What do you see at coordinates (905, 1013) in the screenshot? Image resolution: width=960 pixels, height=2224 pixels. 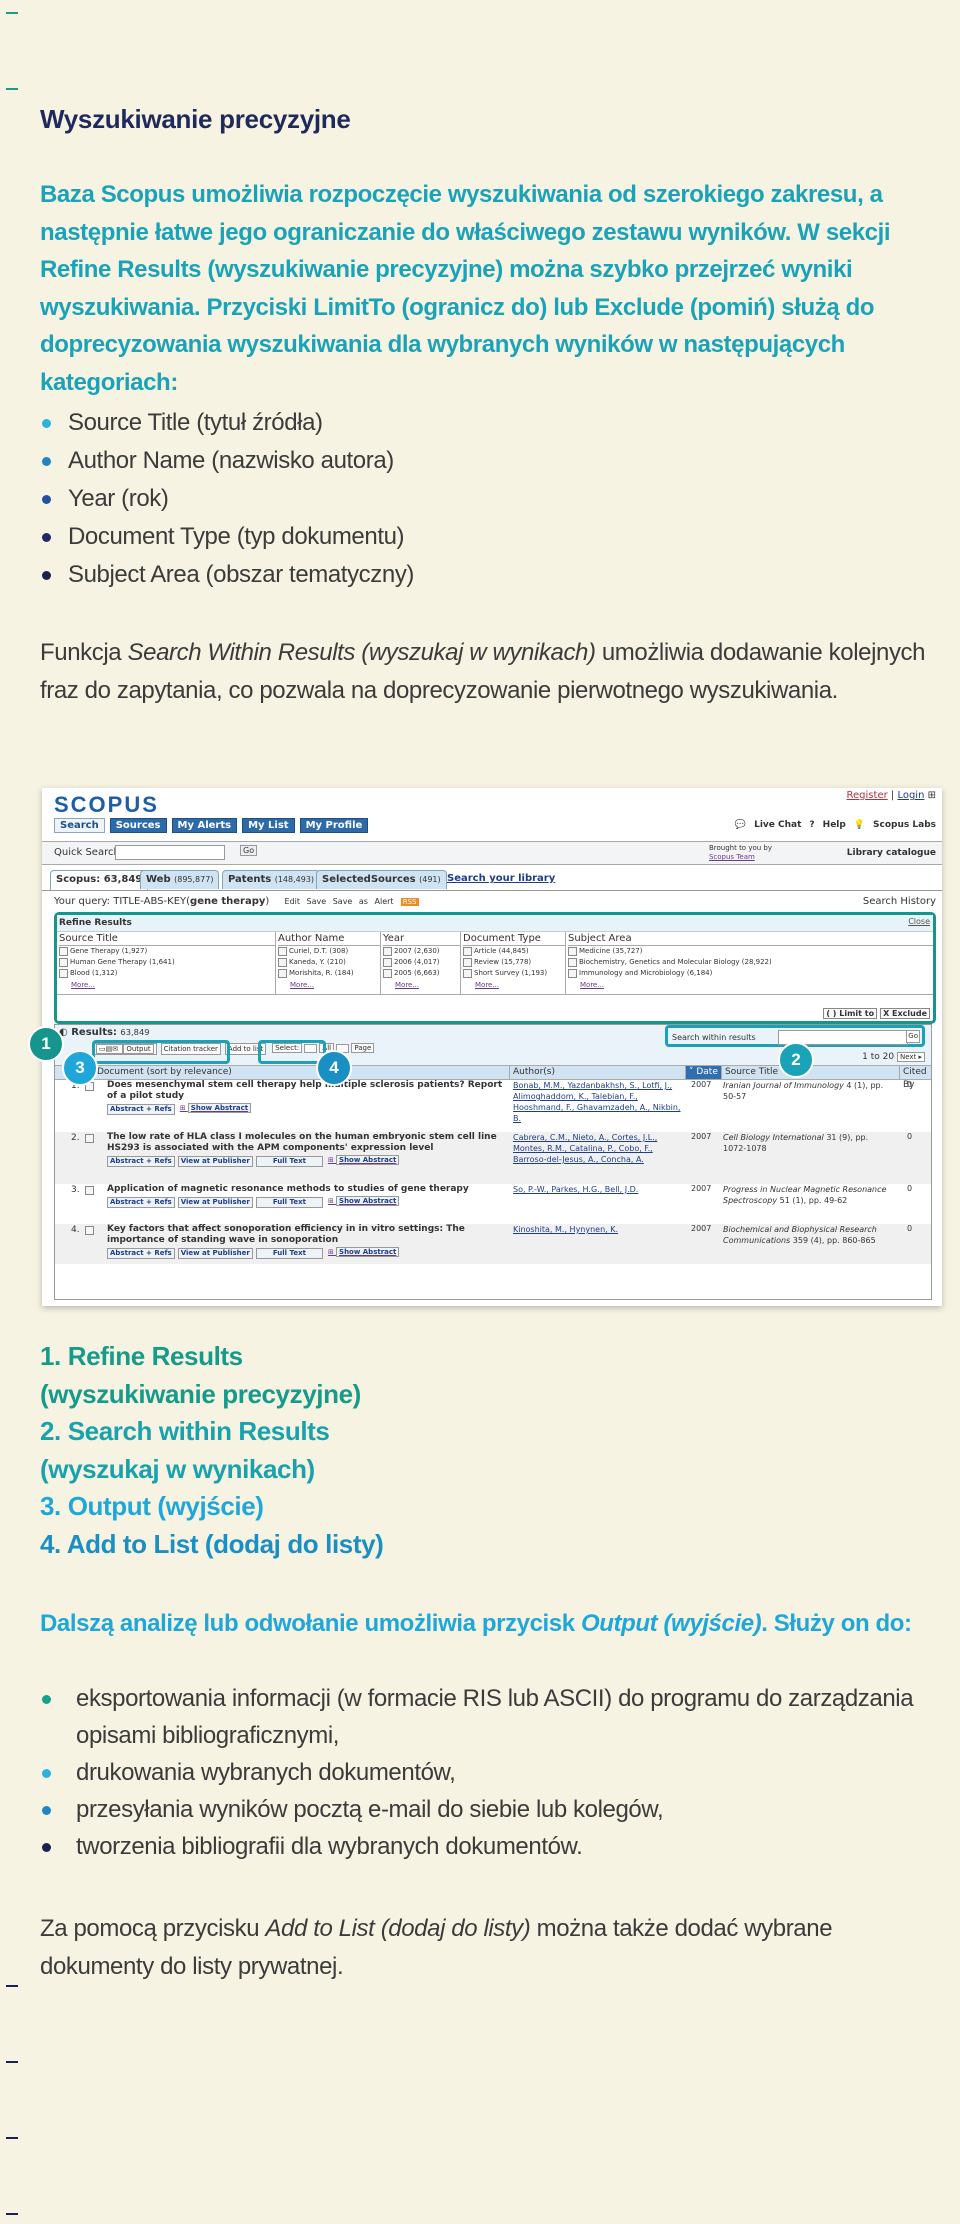 I see `exclude-button: X Exclude` at bounding box center [905, 1013].